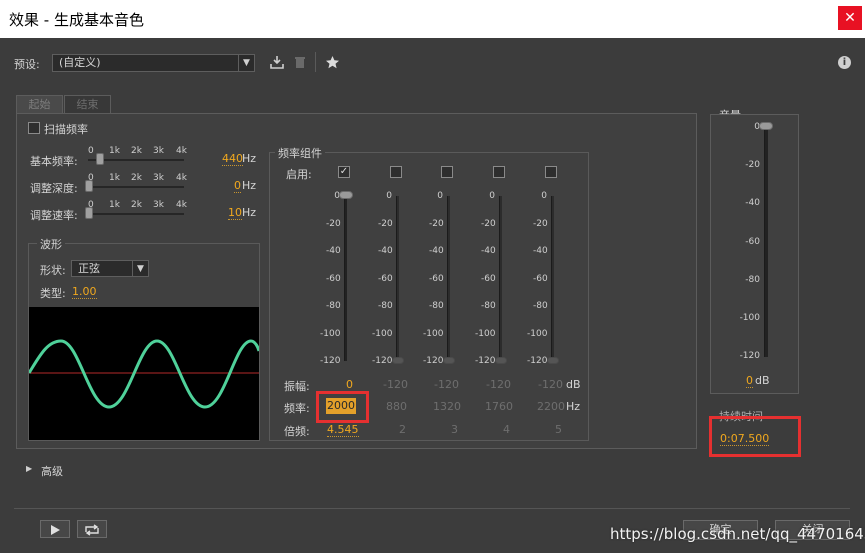  Describe the element at coordinates (752, 165) in the screenshot. I see `volume-scale-tick: -20` at that location.